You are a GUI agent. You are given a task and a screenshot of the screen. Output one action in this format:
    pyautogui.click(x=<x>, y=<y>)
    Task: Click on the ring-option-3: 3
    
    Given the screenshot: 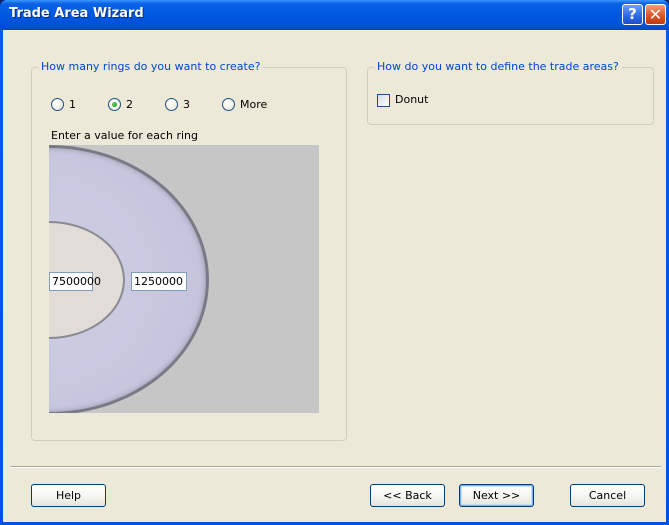 What is the action you would take?
    pyautogui.click(x=177, y=104)
    